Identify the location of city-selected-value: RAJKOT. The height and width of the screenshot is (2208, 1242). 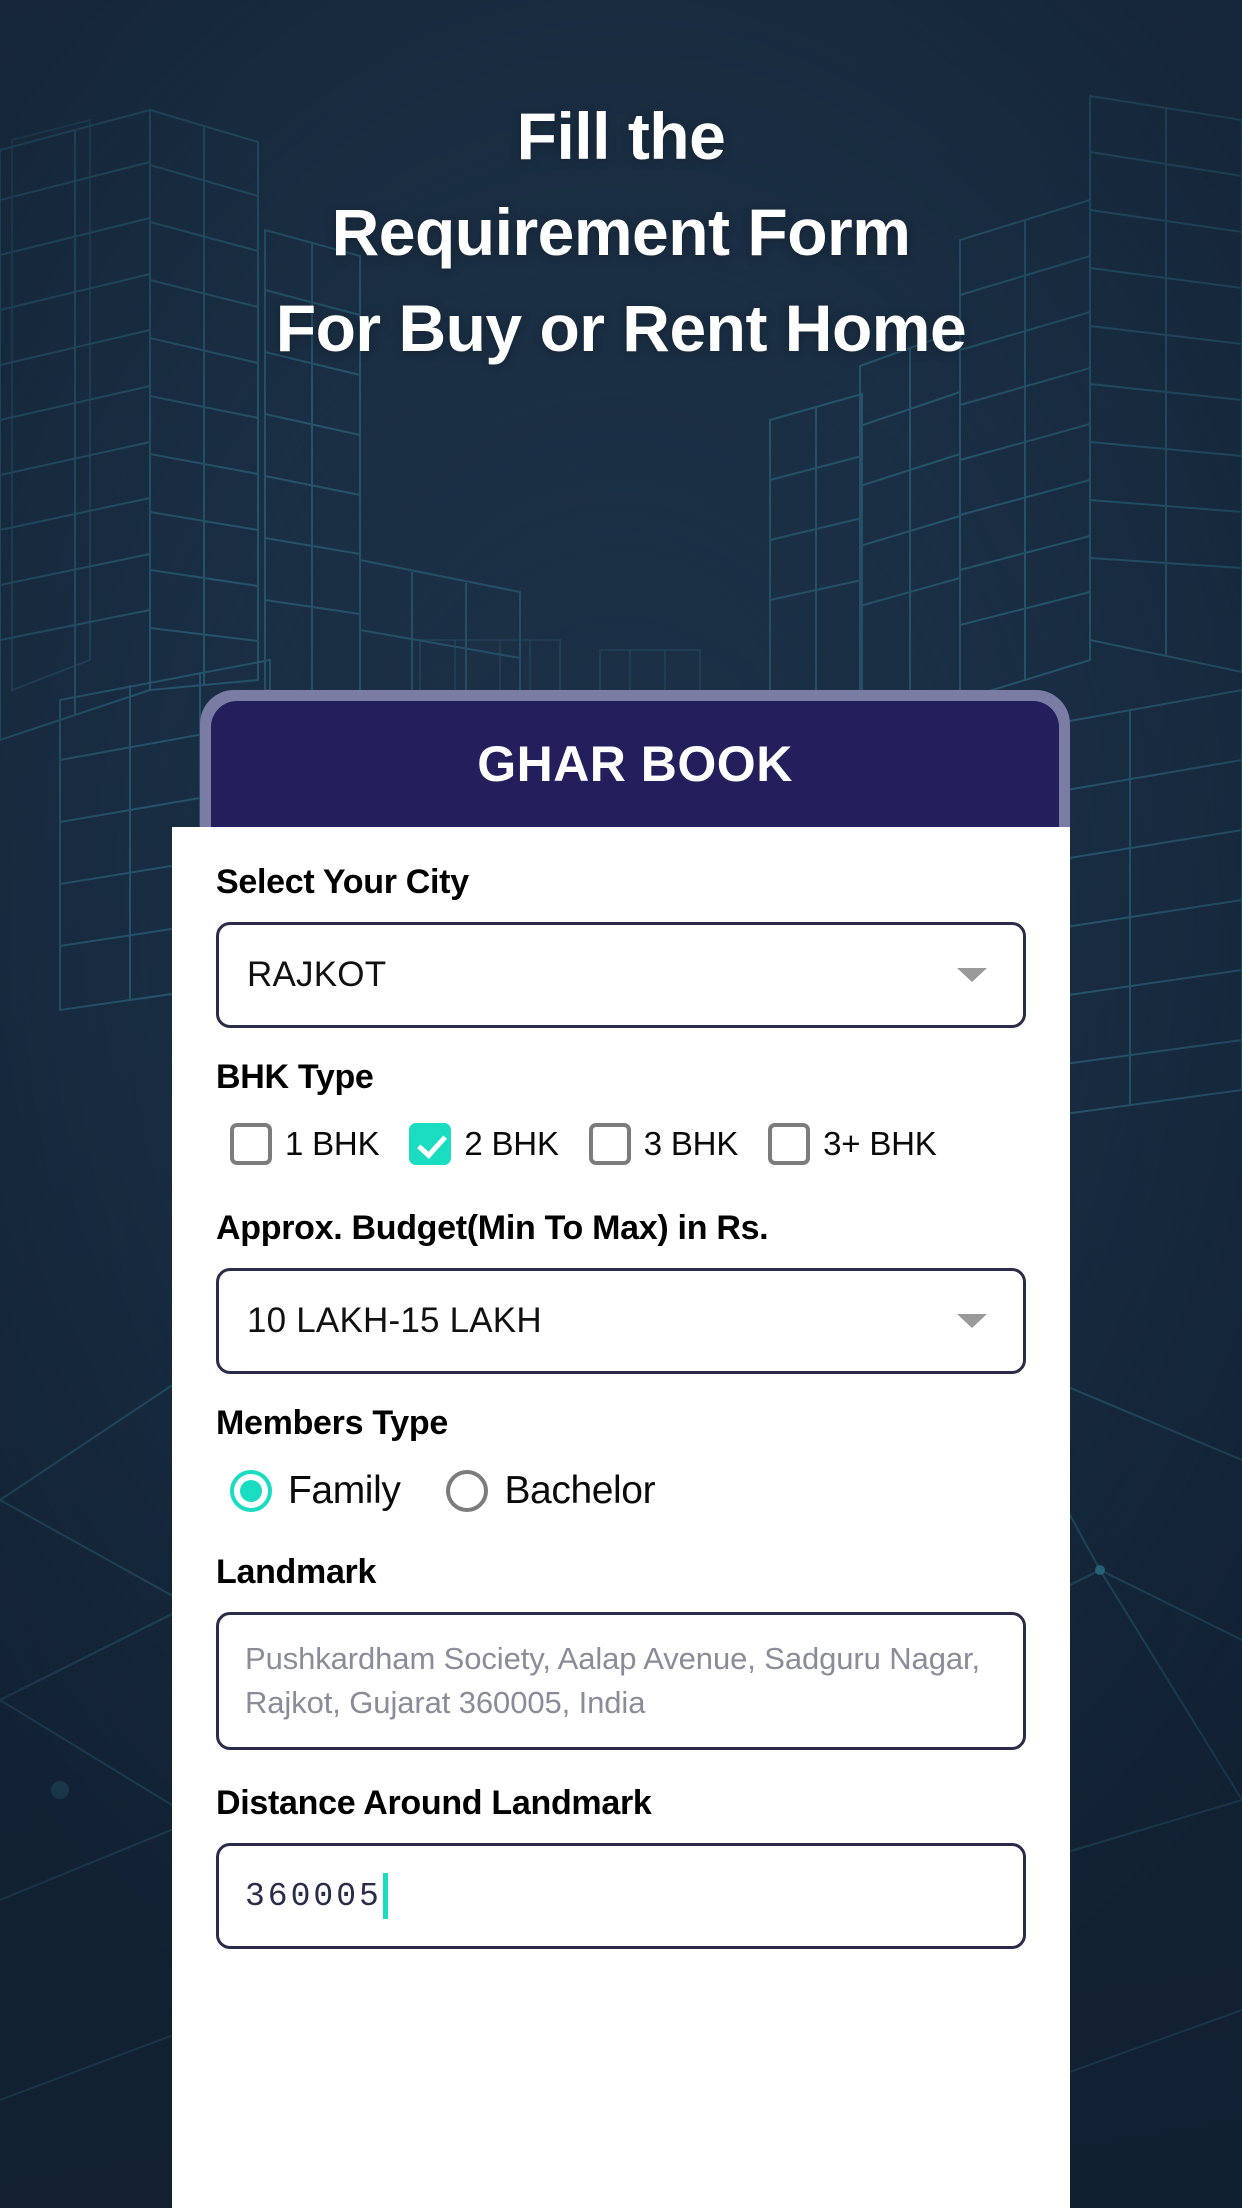
(317, 974).